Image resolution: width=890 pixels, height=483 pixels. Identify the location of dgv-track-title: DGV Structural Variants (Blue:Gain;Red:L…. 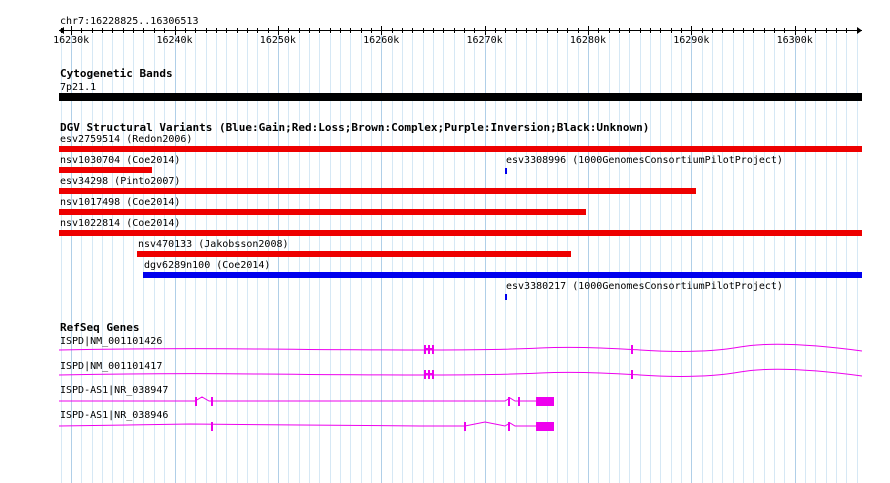
(355, 127).